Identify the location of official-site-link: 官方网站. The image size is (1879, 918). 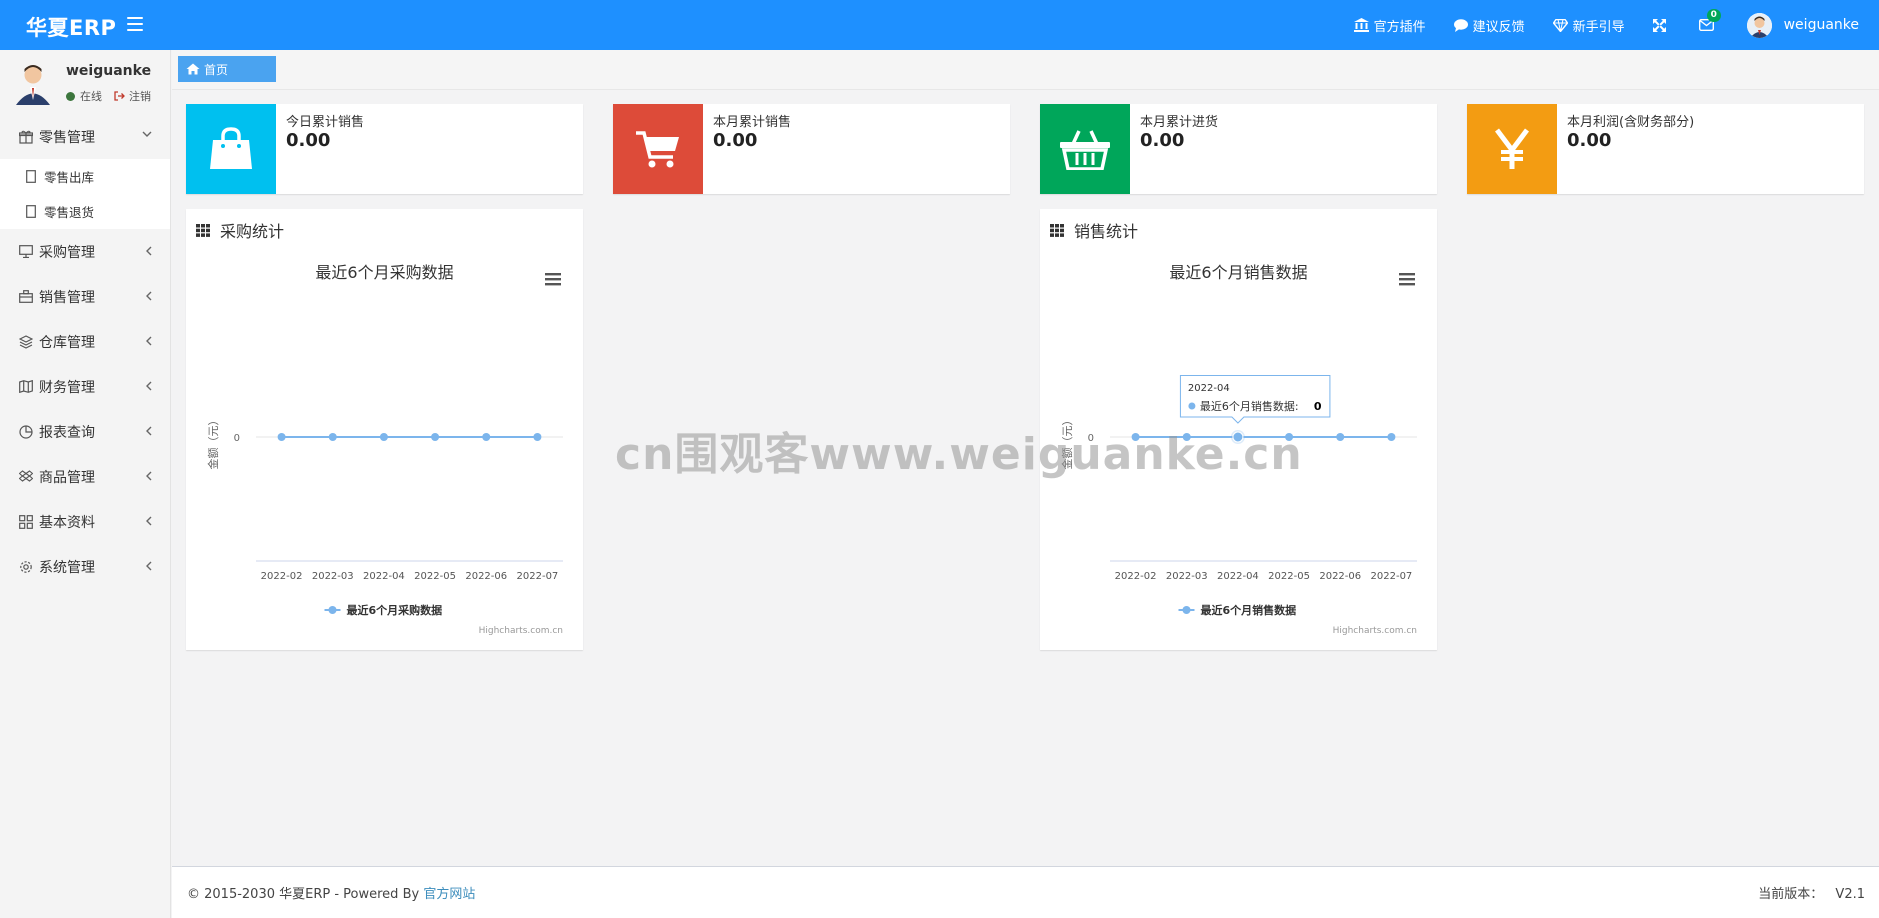
(449, 894).